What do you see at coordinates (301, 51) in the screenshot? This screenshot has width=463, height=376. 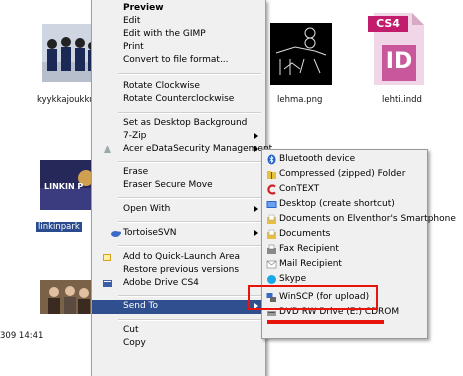 I see `ascii-cow-icon` at bounding box center [301, 51].